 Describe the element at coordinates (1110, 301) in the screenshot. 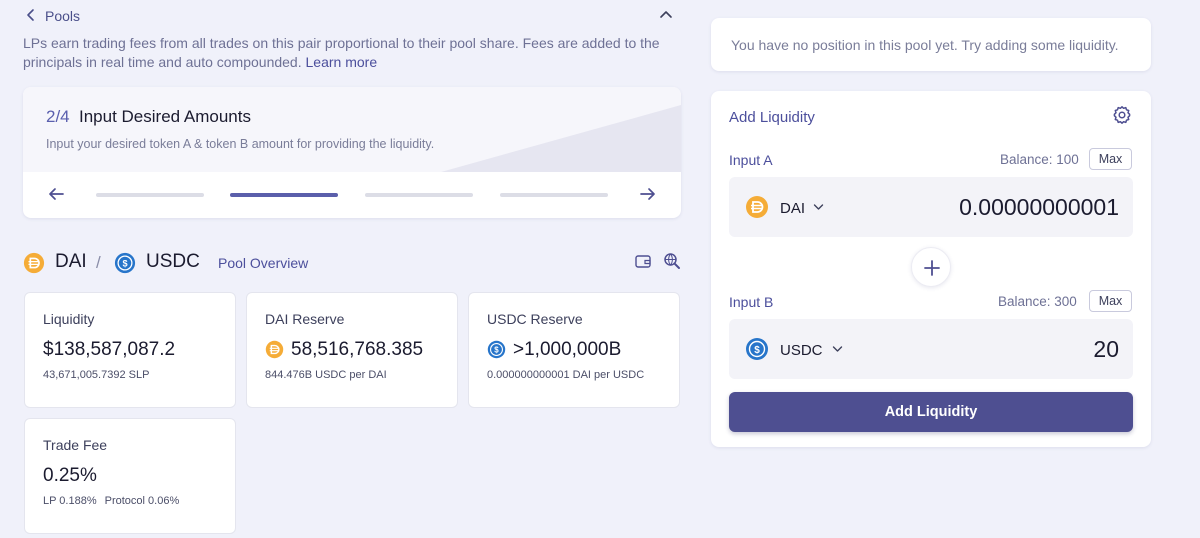

I see `input-b-max-button: Max` at that location.